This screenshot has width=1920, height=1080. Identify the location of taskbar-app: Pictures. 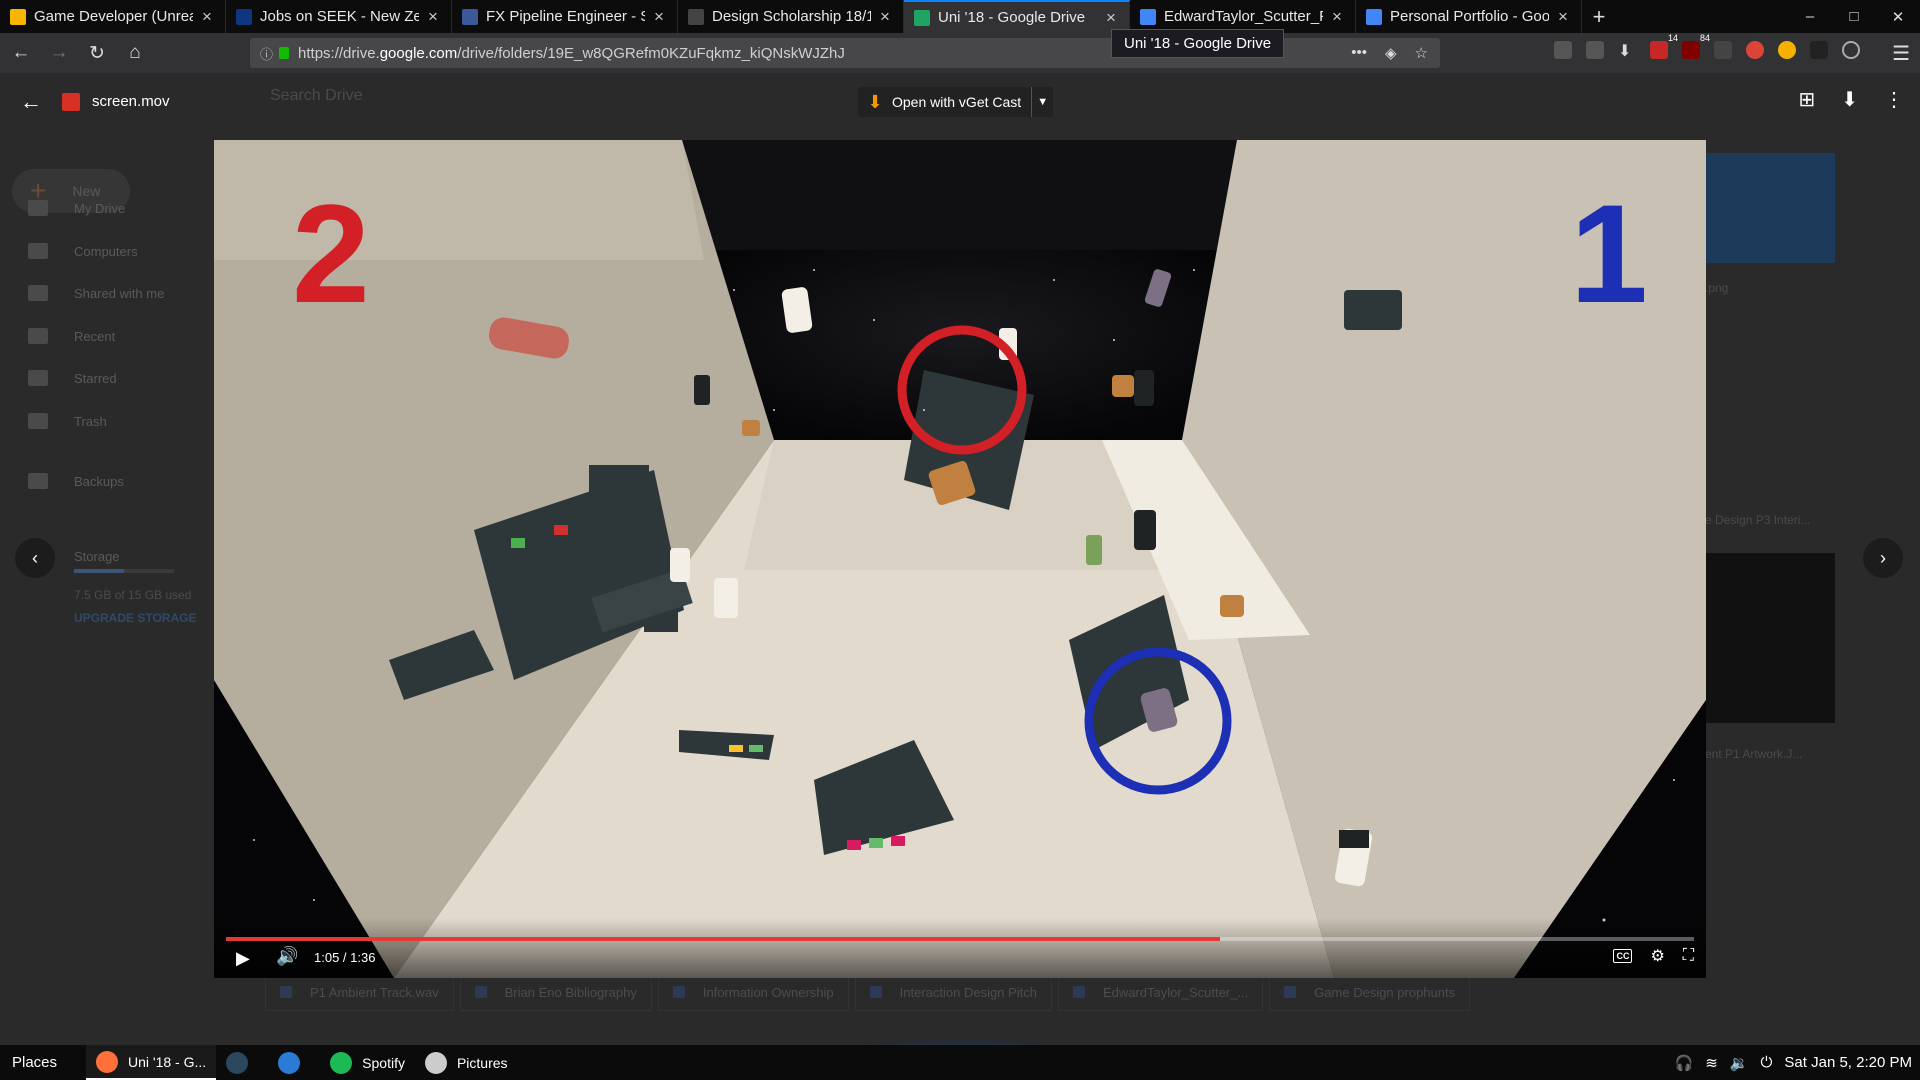
(466, 1062).